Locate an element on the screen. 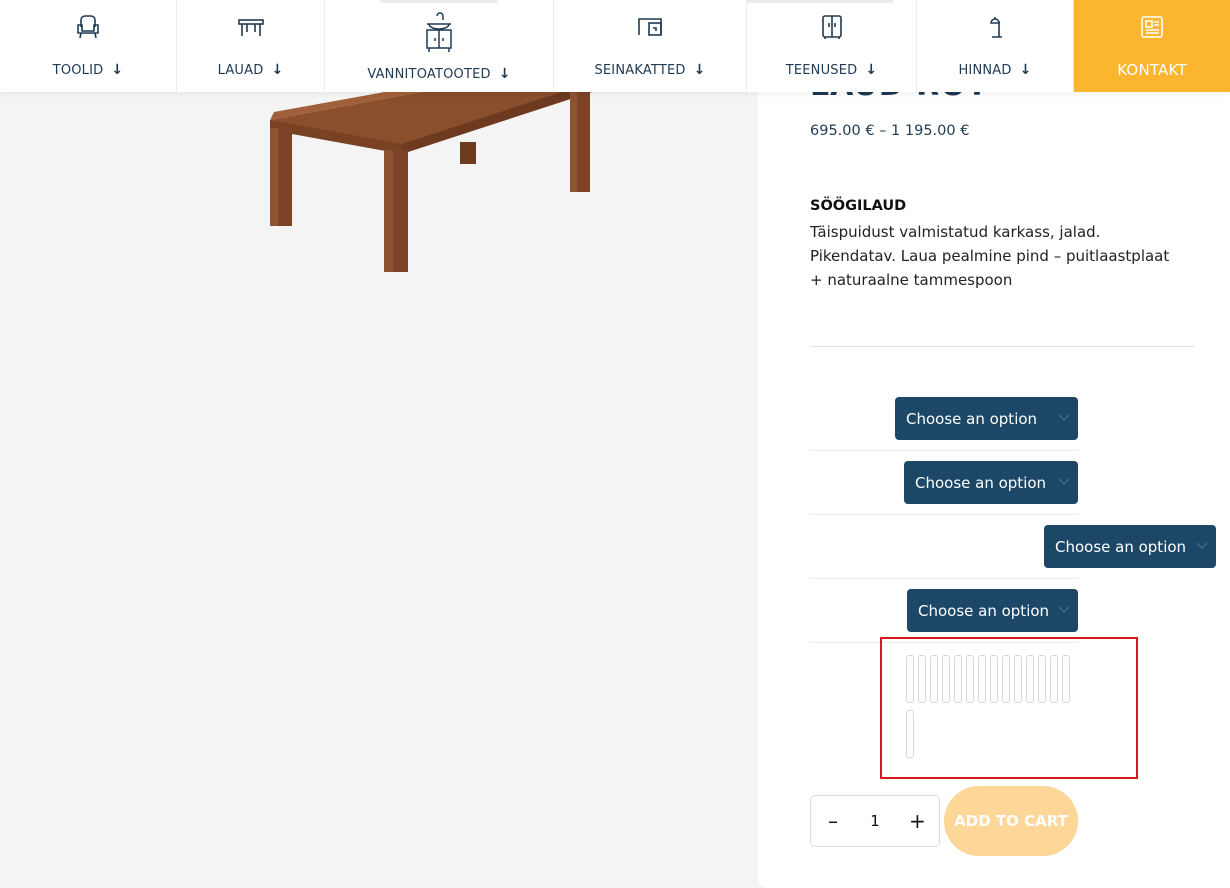 The width and height of the screenshot is (1230, 888). cabinet-icon is located at coordinates (832, 27).